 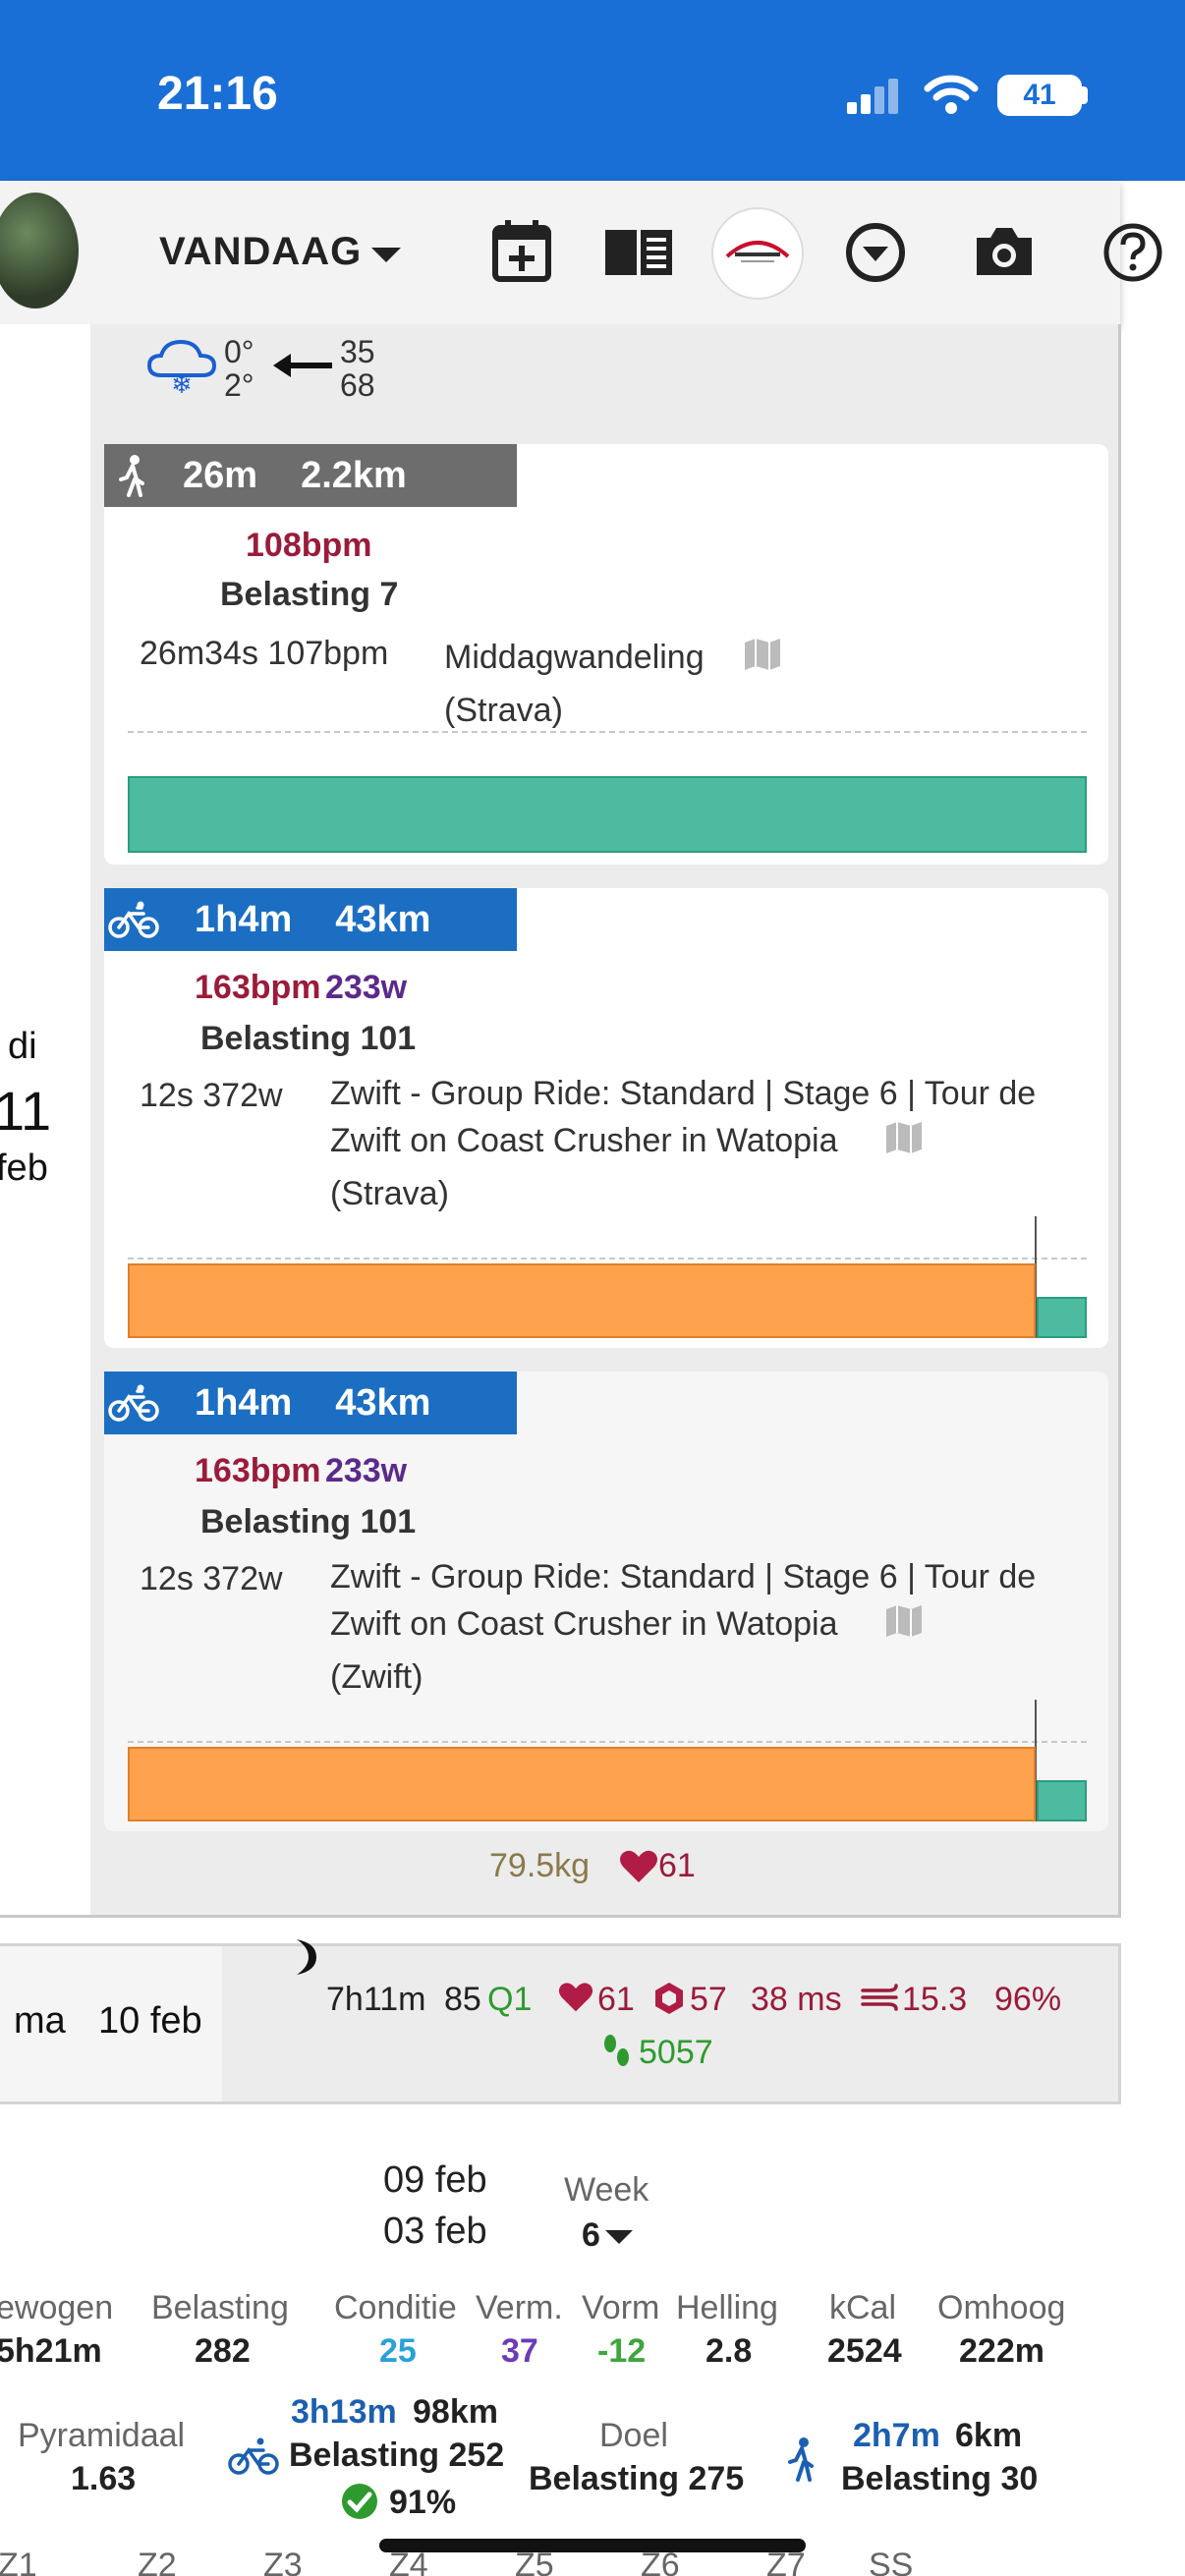 I want to click on walk-time: 2h7m, so click(x=897, y=2435).